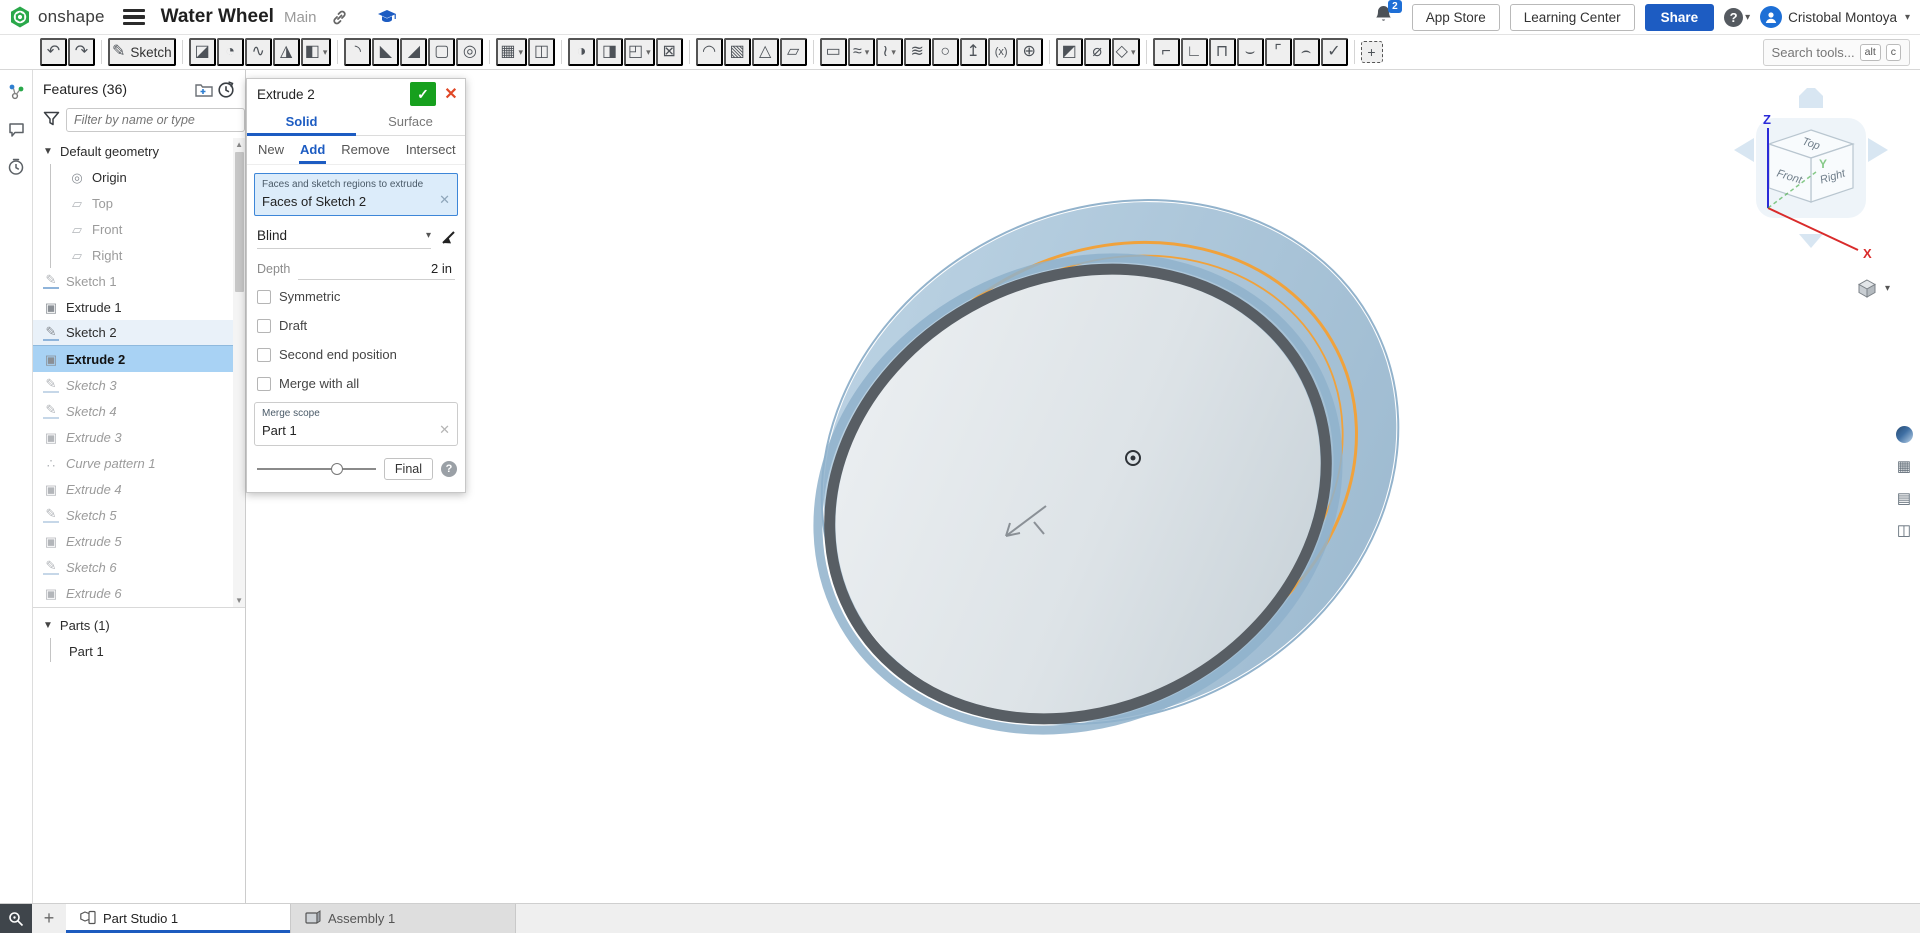  What do you see at coordinates (16, 167) in the screenshot?
I see `history-icon` at bounding box center [16, 167].